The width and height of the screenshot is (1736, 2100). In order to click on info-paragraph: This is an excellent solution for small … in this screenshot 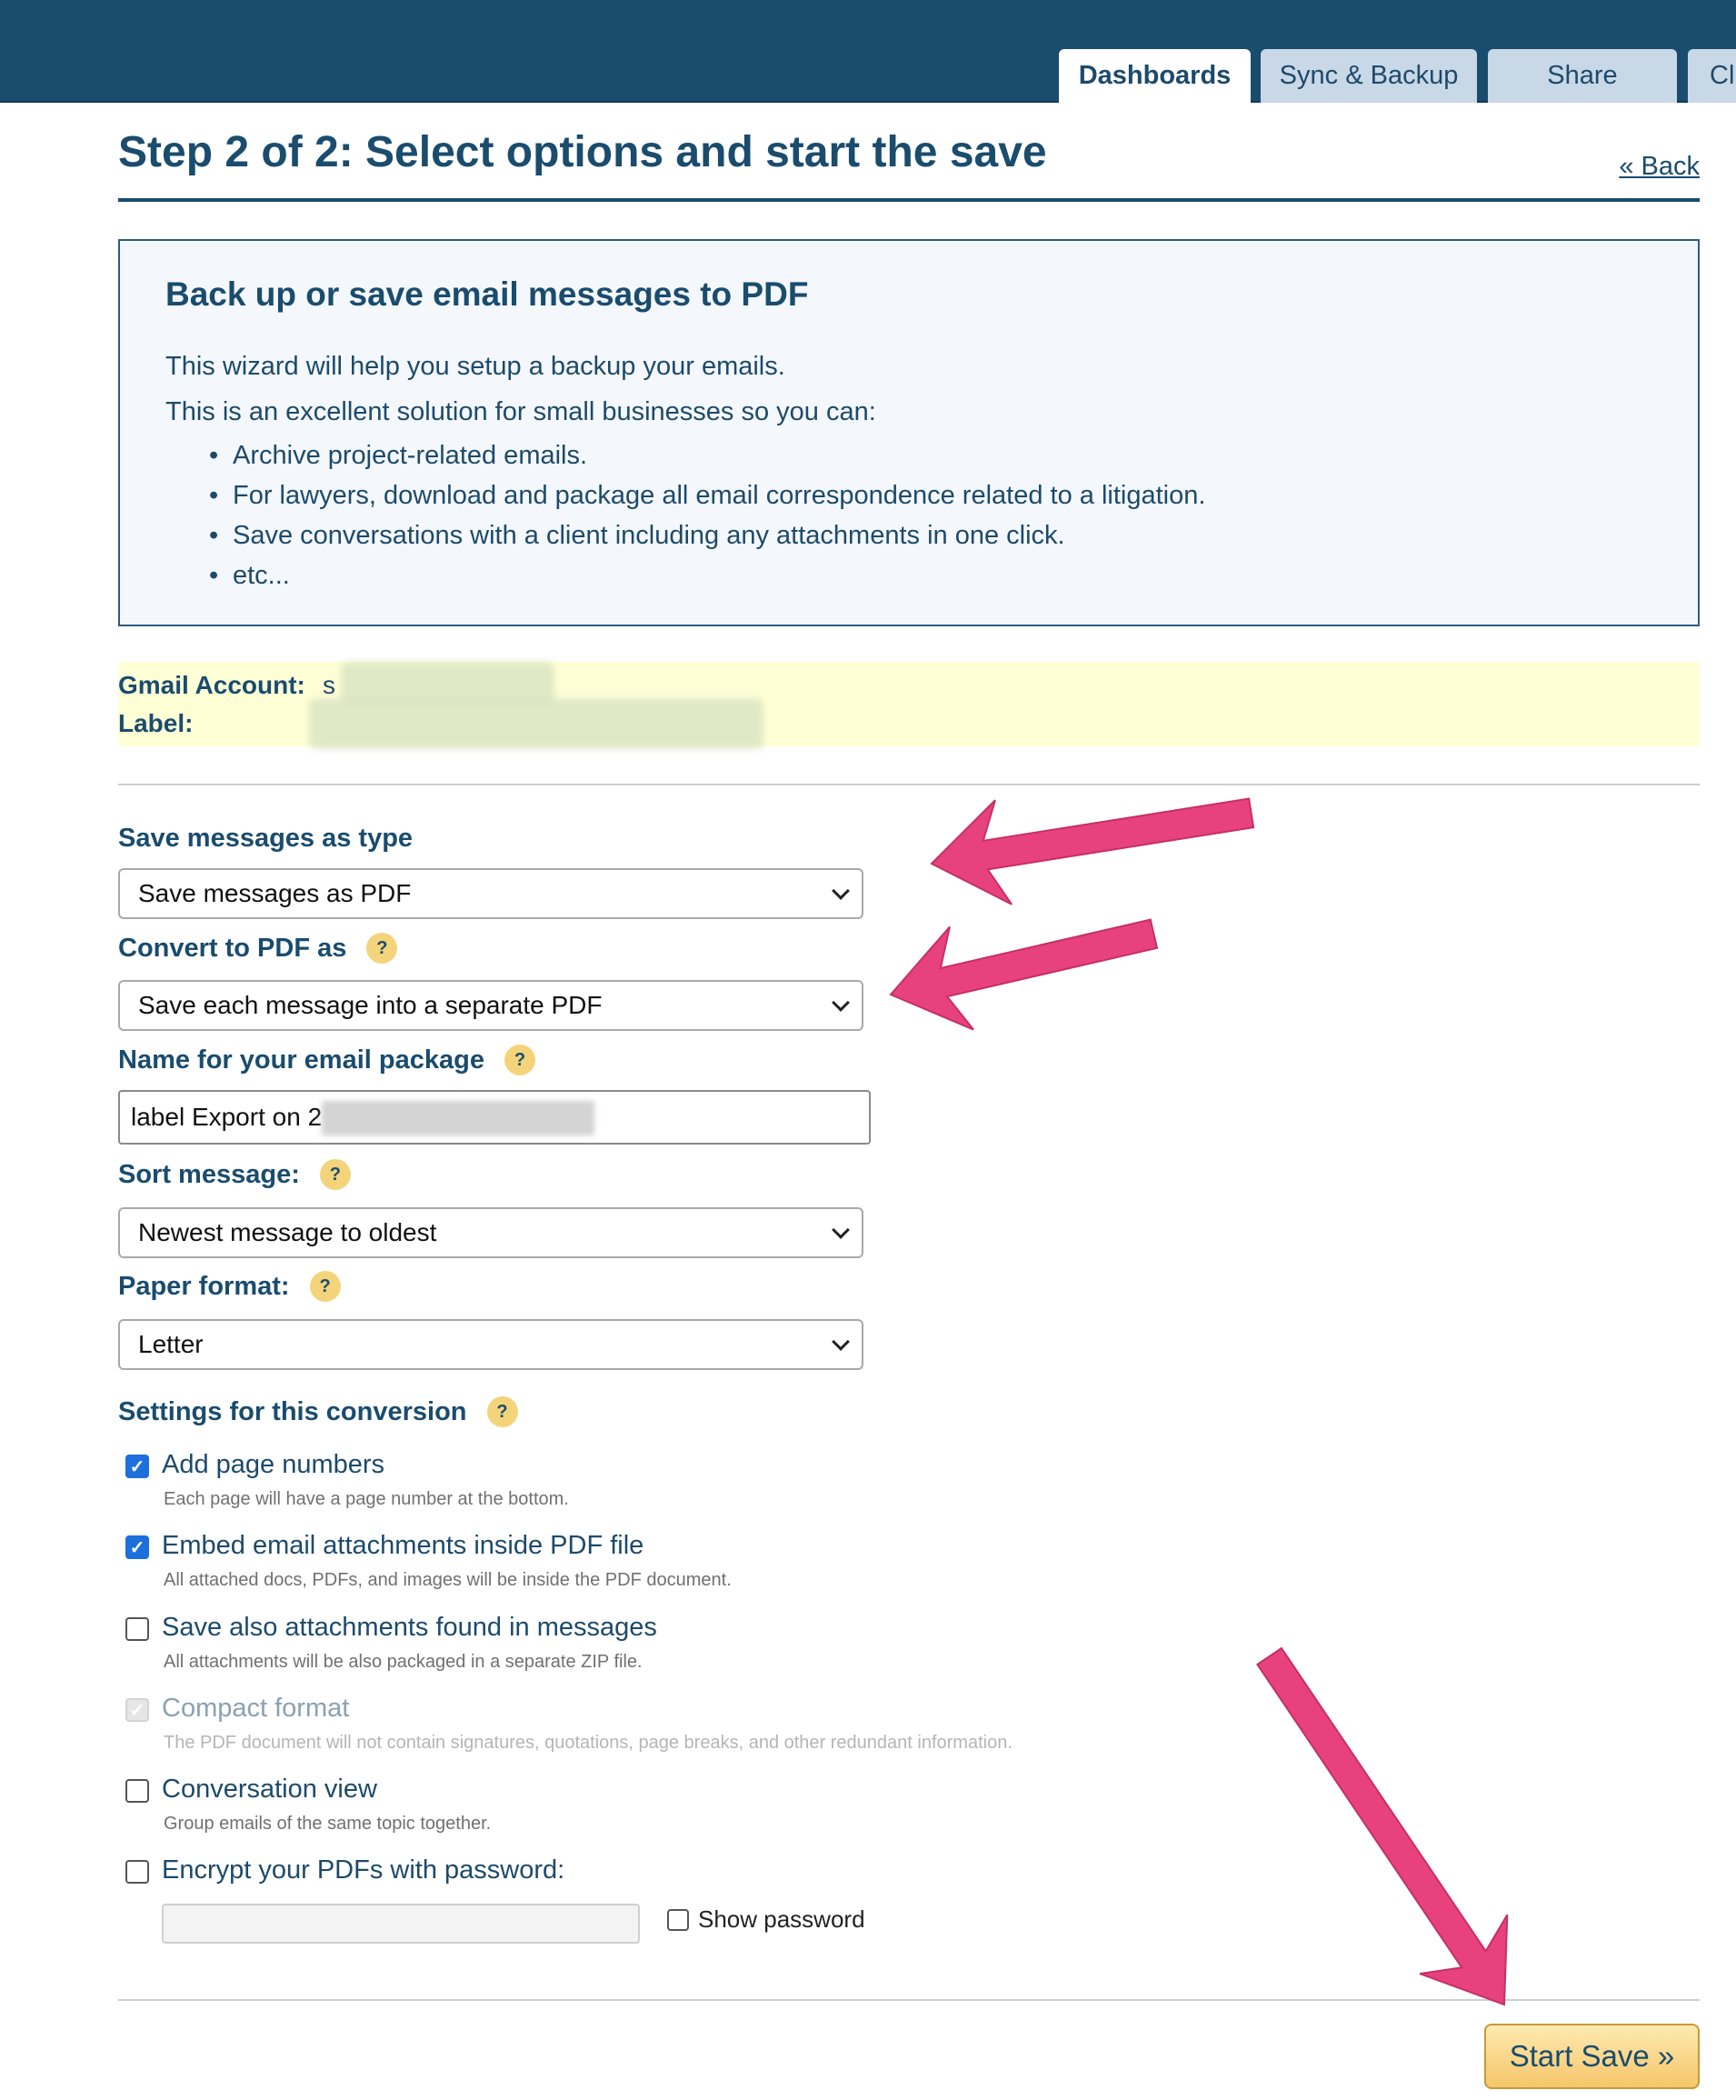, I will do `click(520, 411)`.